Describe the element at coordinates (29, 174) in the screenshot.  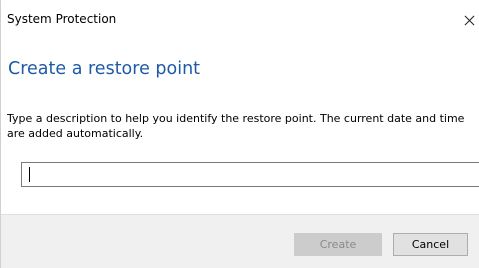
I see `text-caret` at that location.